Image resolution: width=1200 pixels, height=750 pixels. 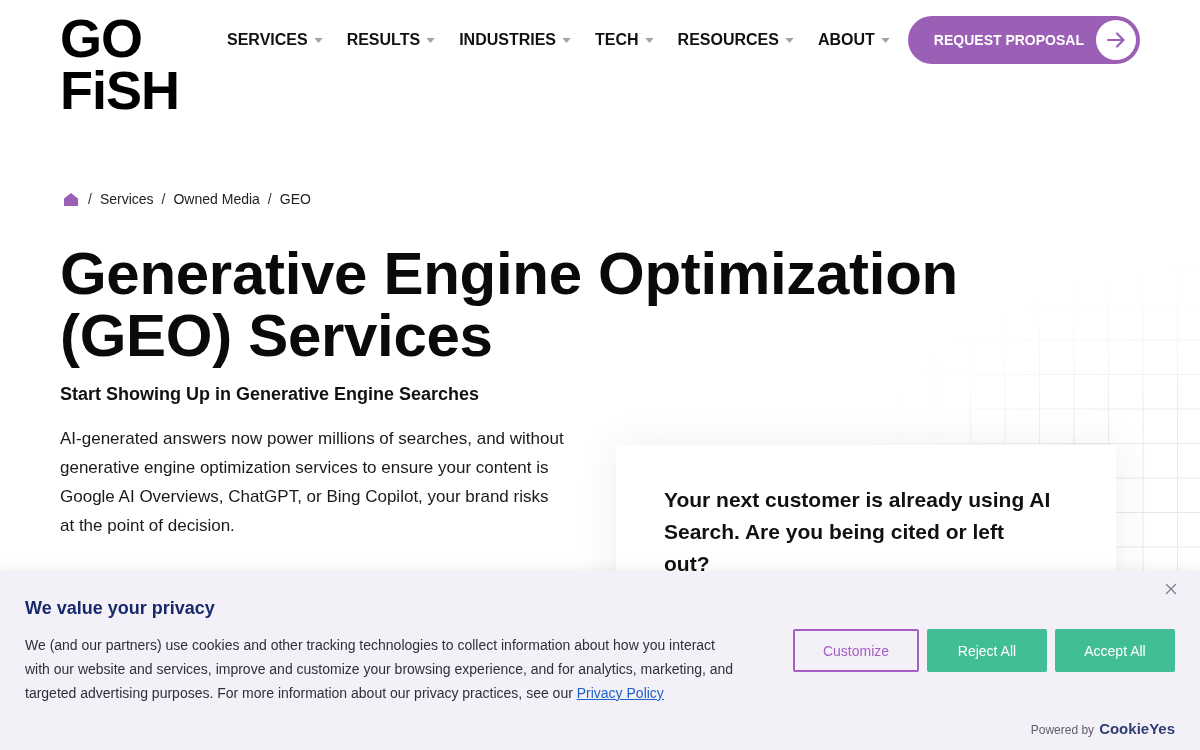 I want to click on consent-text: We (and our partners) use cookies and other tracking technologies to collect information about how you interact with our website and services, improve and customize your browsing experience, and for analytics, marketing, and targeted advertising purposes. For more information about our privacy practices, see our Privacy Policy, so click(x=380, y=669).